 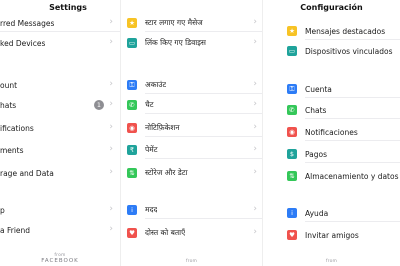 I want to click on row-label: Invitar amigos, so click(x=332, y=235).